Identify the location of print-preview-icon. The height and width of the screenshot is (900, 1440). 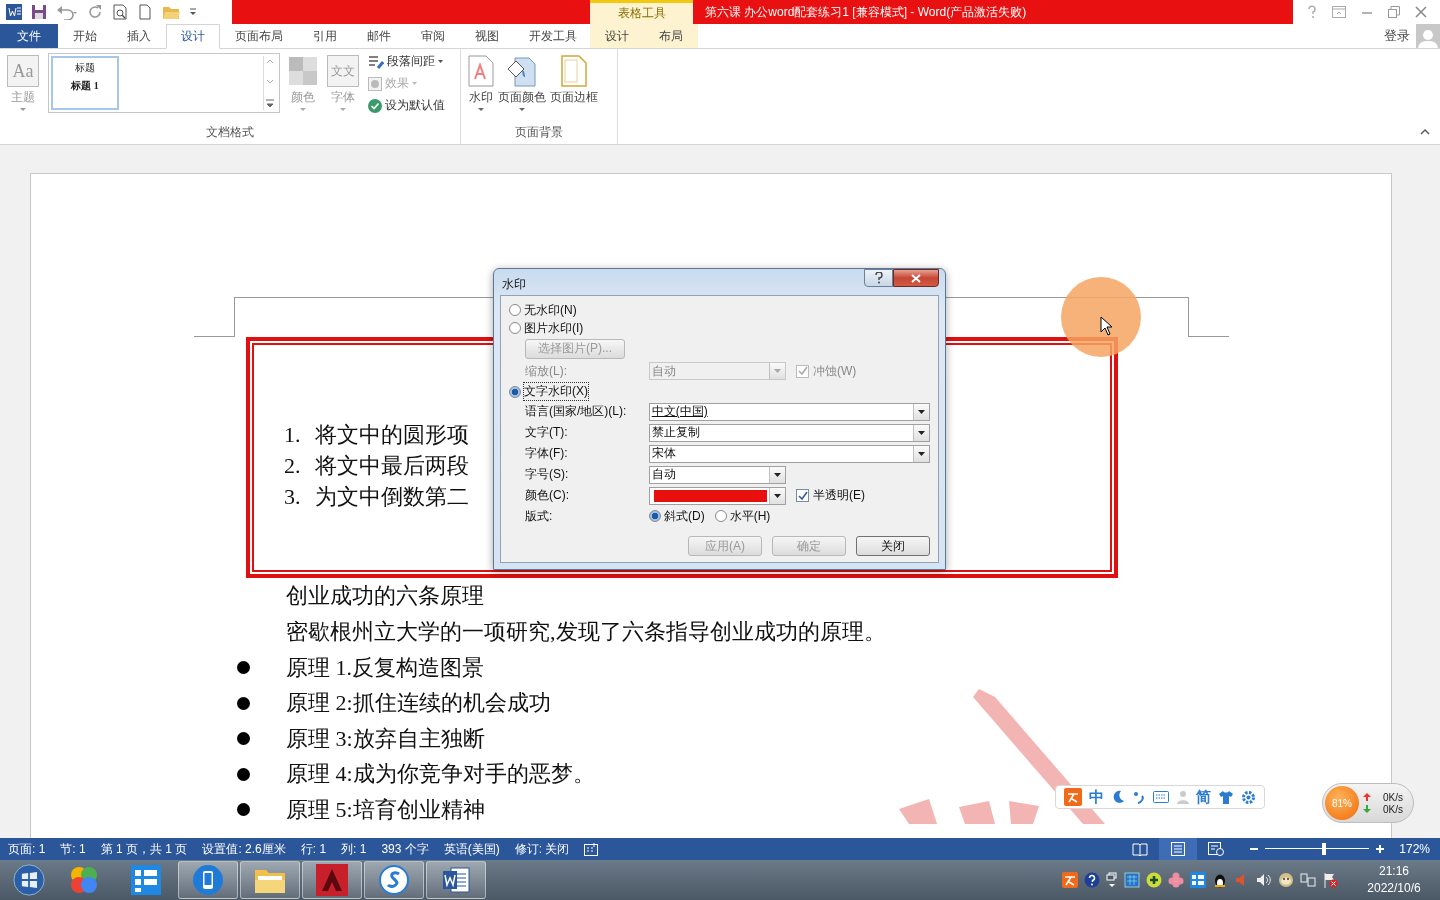
(120, 12).